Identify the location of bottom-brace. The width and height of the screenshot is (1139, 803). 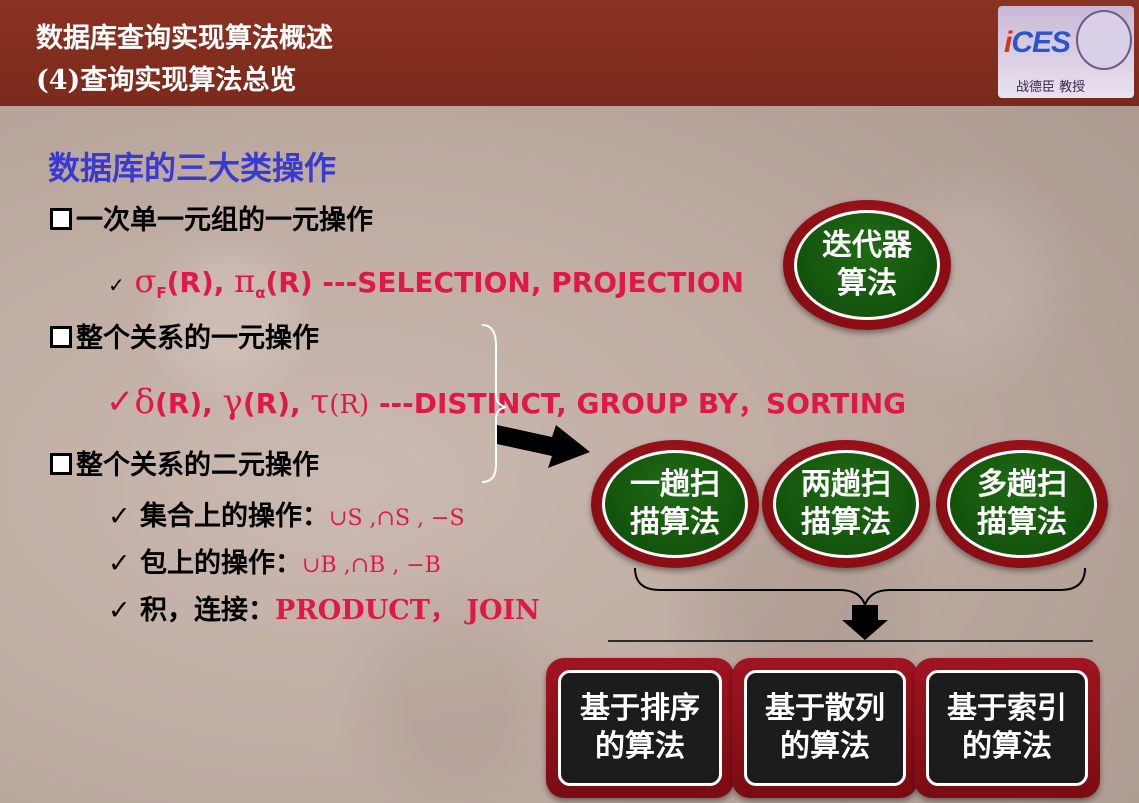
(860, 588).